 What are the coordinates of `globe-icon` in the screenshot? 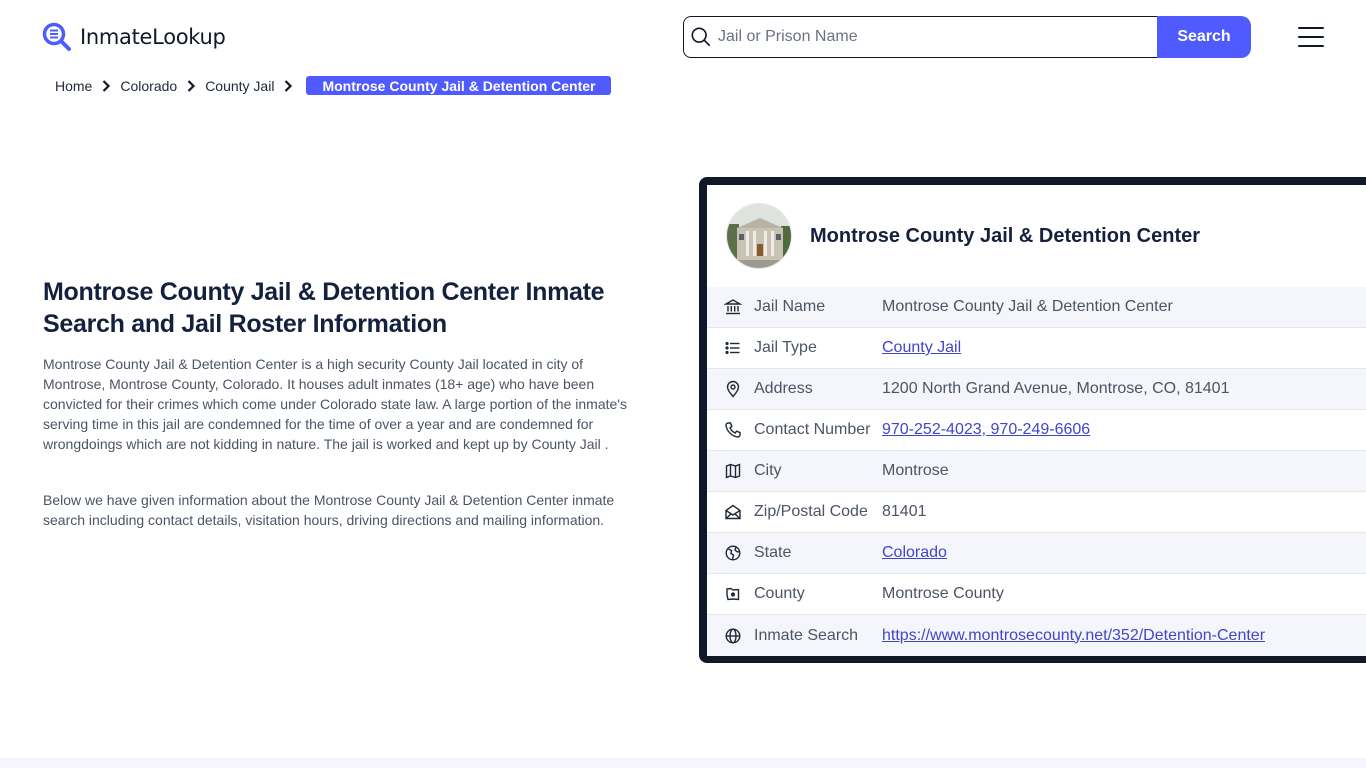 It's located at (733, 635).